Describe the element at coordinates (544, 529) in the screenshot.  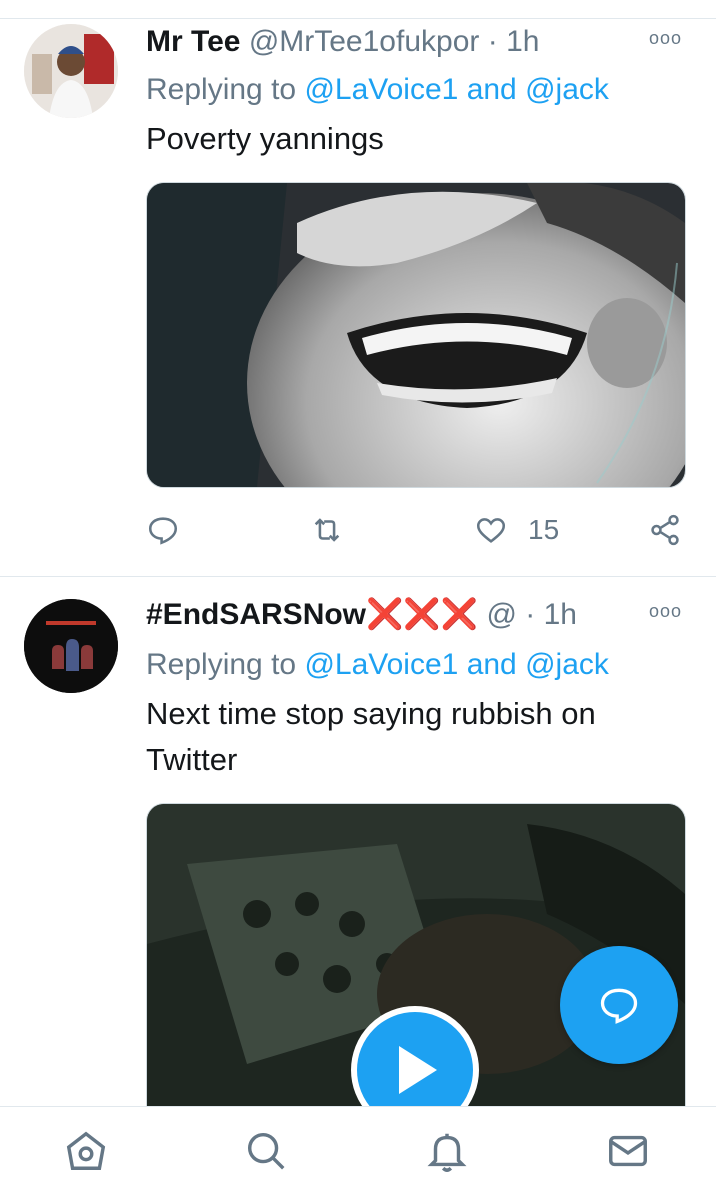
I see `like-count: 15` at that location.